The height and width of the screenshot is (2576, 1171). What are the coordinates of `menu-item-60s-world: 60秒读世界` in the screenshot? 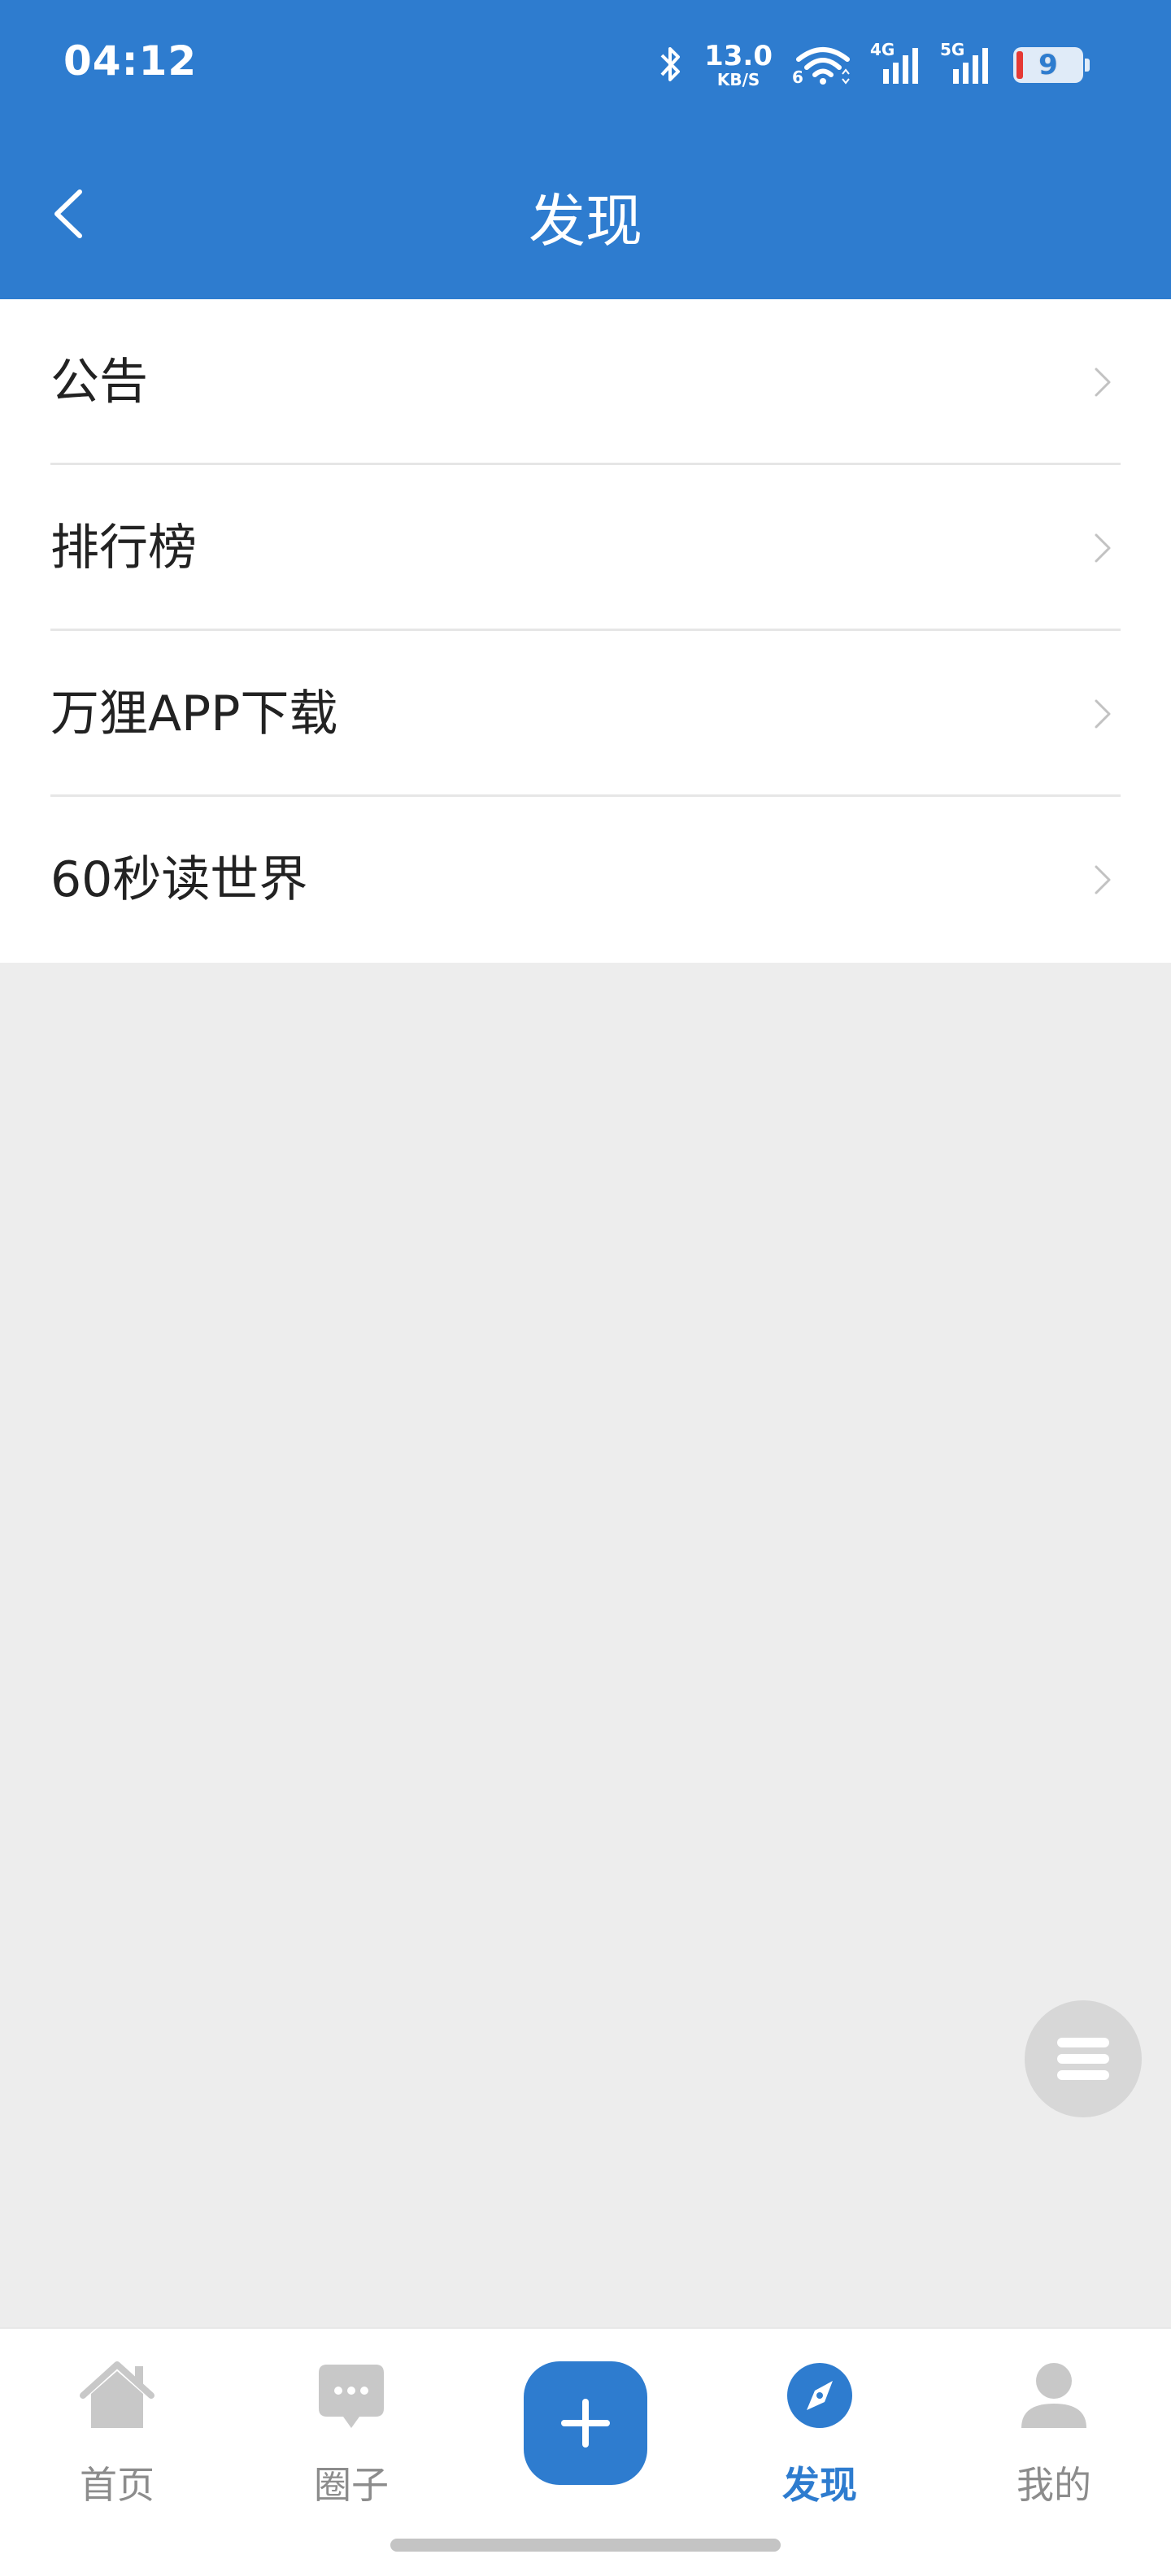 It's located at (585, 880).